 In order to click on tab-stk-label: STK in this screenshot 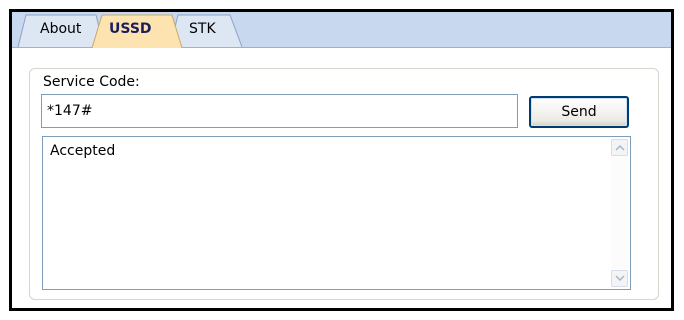, I will do `click(202, 29)`.